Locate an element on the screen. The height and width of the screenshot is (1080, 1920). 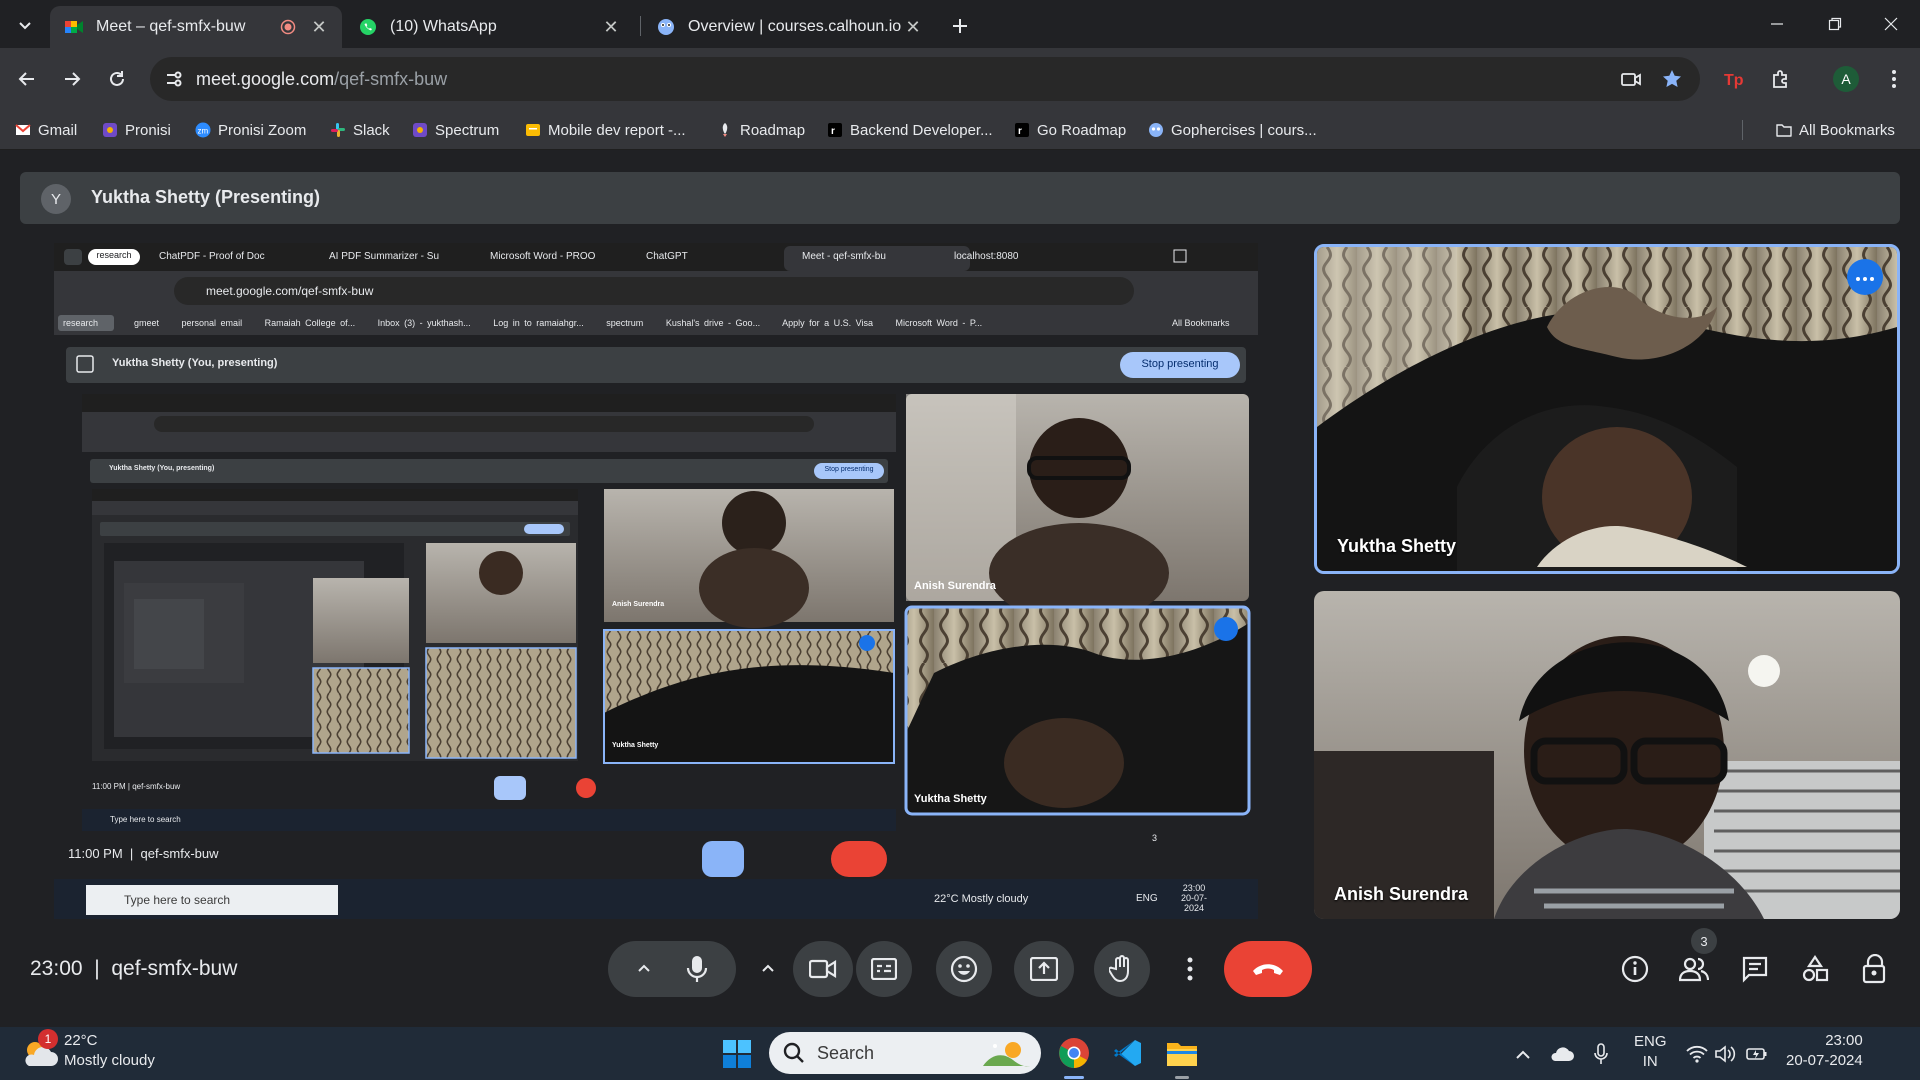
microphone-button is located at coordinates (697, 969).